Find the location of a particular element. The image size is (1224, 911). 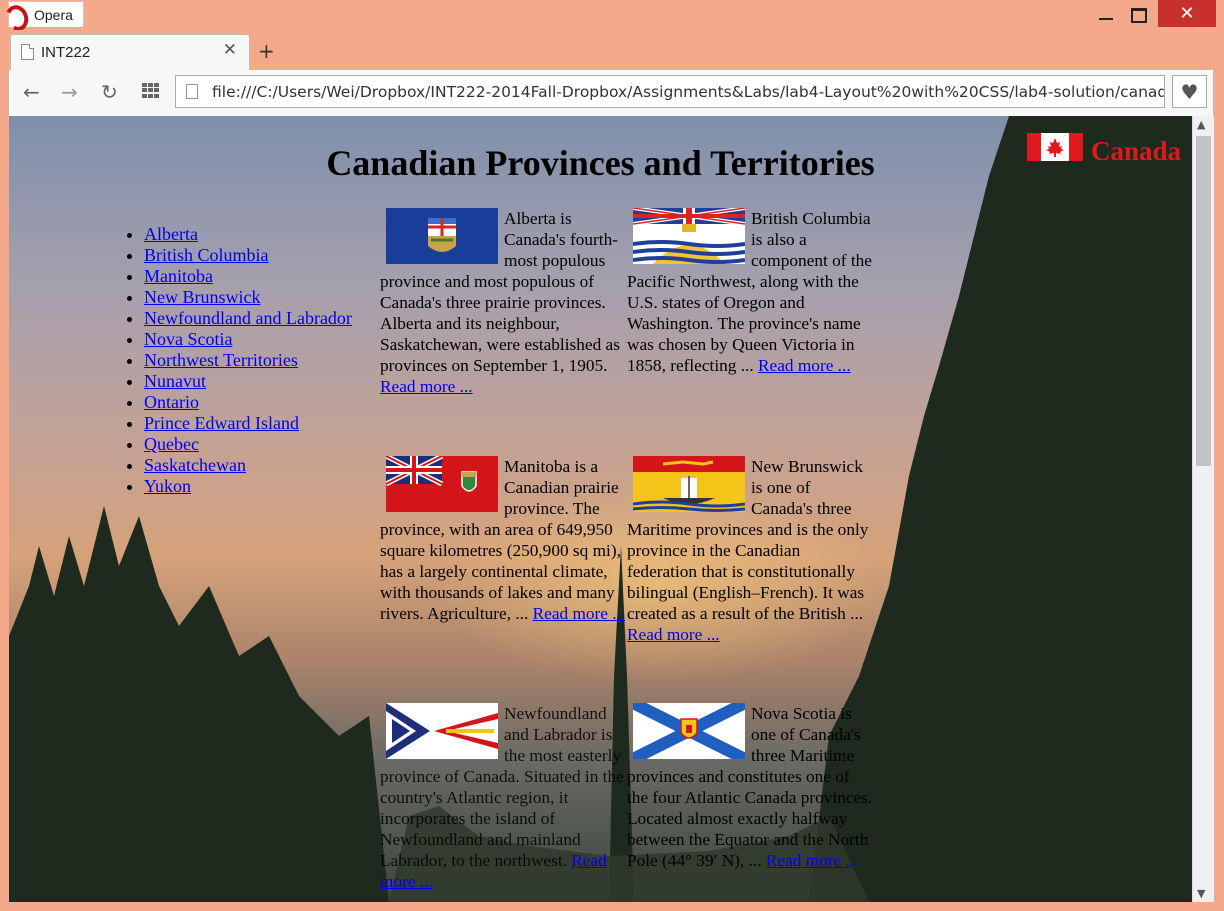

list-item: Quebec is located at coordinates (248, 444).